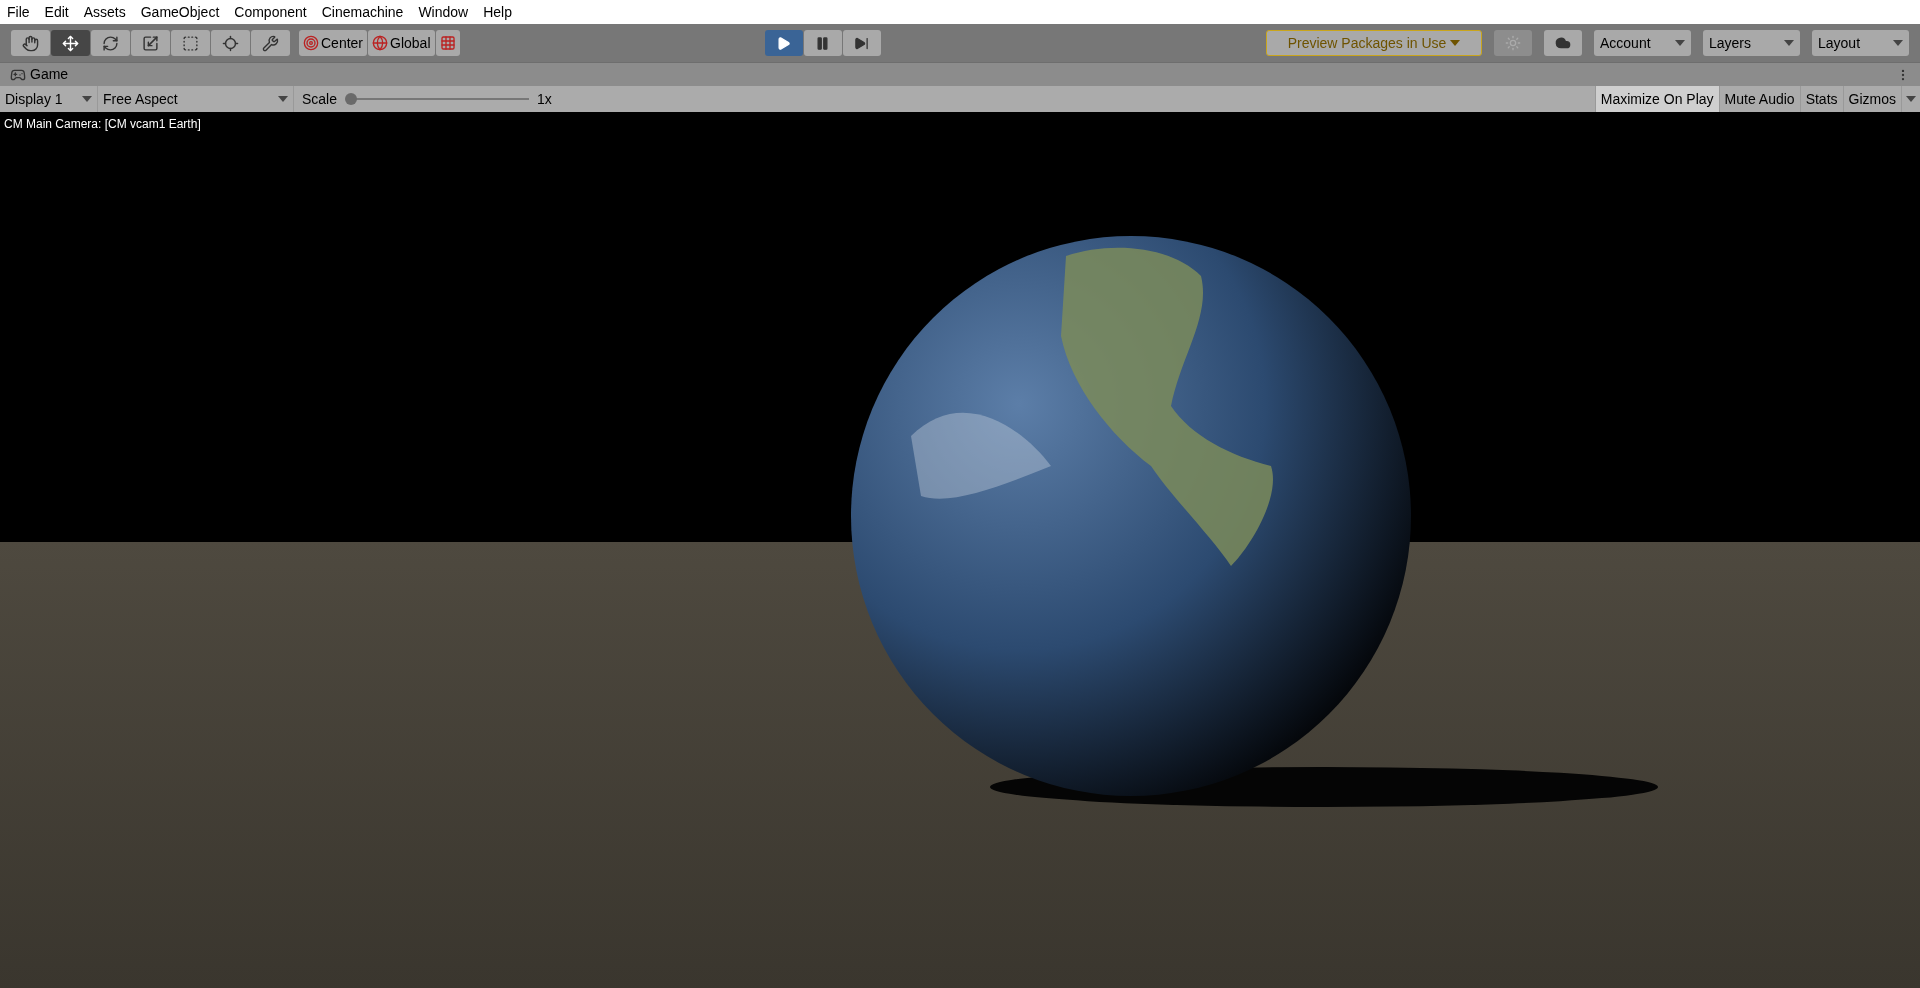  Describe the element at coordinates (544, 99) in the screenshot. I see `scale-value: 1x` at that location.